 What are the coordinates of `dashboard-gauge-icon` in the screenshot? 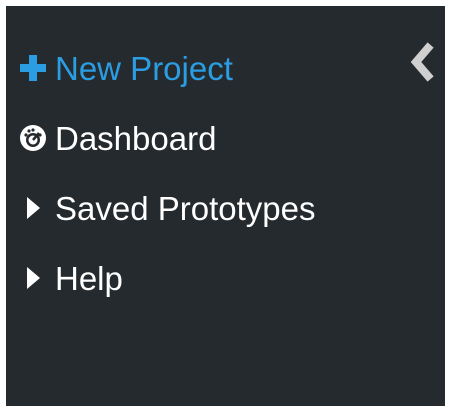 It's located at (33, 138).